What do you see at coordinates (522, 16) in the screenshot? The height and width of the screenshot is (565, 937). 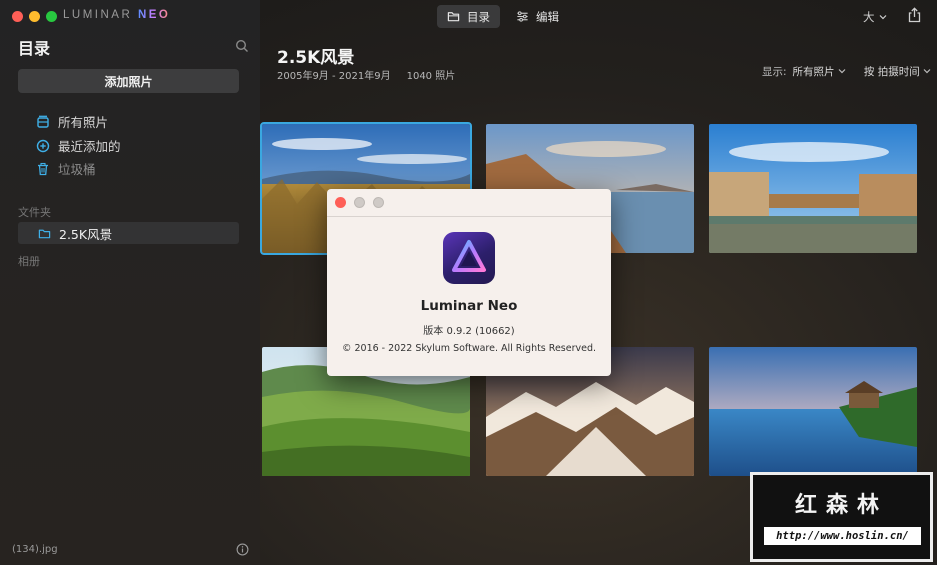 I see `sliders-icon` at bounding box center [522, 16].